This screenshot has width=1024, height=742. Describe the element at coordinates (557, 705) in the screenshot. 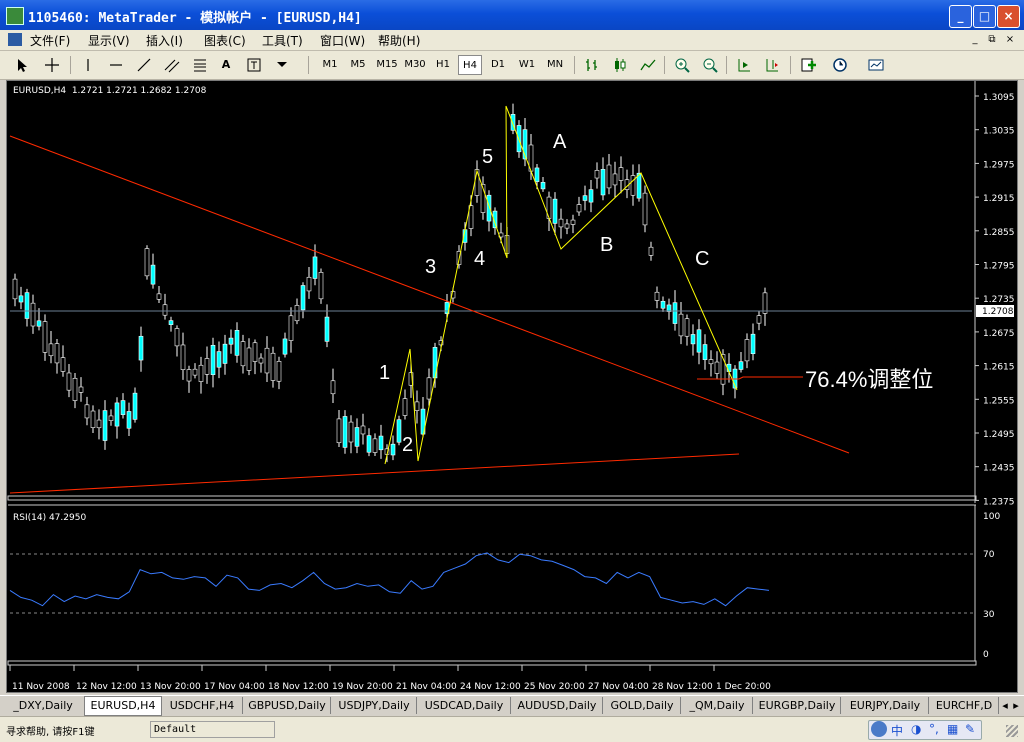

I see `tab-audusd: AUDUSD,Daily` at that location.